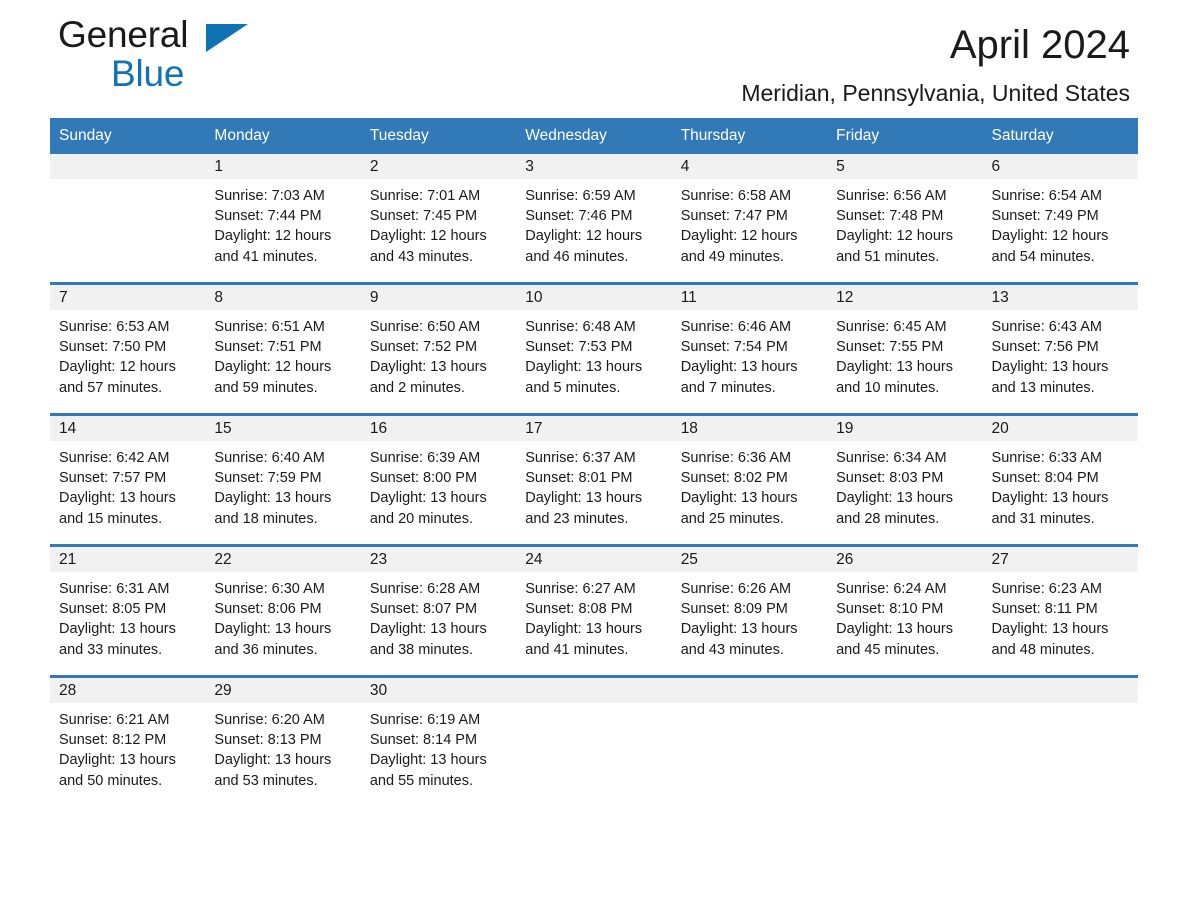 This screenshot has width=1188, height=918. I want to click on sunrise-time: Sunrise: 6:33 AM, so click(1046, 458).